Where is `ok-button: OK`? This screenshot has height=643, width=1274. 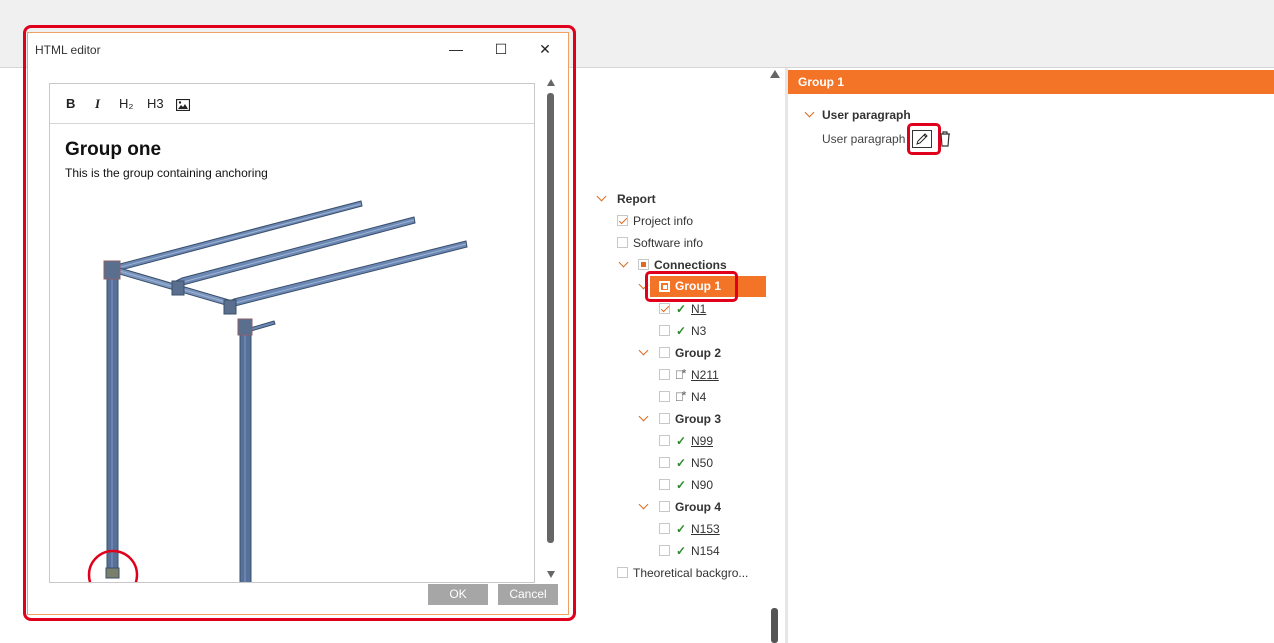
ok-button: OK is located at coordinates (458, 594).